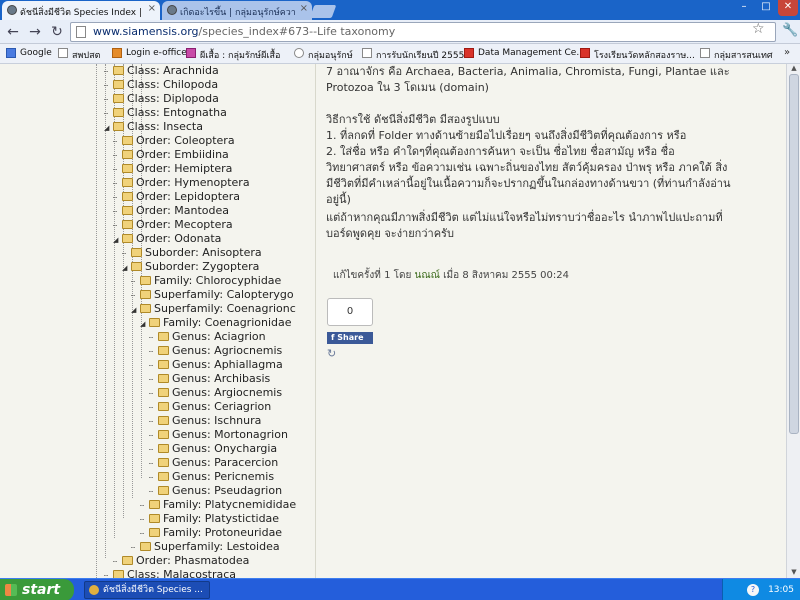 This screenshot has width=800, height=600. What do you see at coordinates (736, 55) in the screenshot?
I see `bookmark-info-group: กลุ่มสารสนเทศ` at bounding box center [736, 55].